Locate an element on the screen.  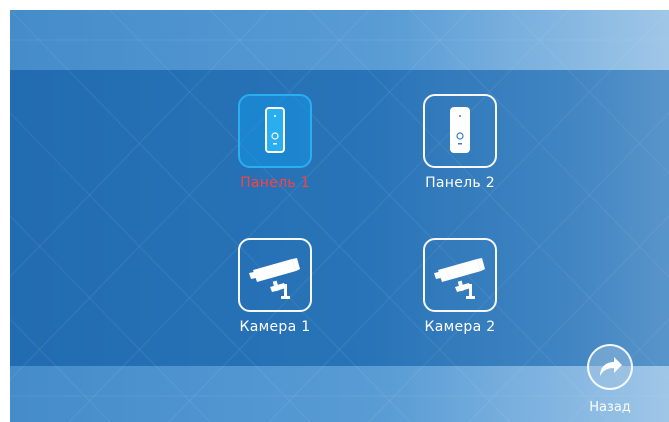
tile-camera-1: Камера 1 is located at coordinates (277, 293).